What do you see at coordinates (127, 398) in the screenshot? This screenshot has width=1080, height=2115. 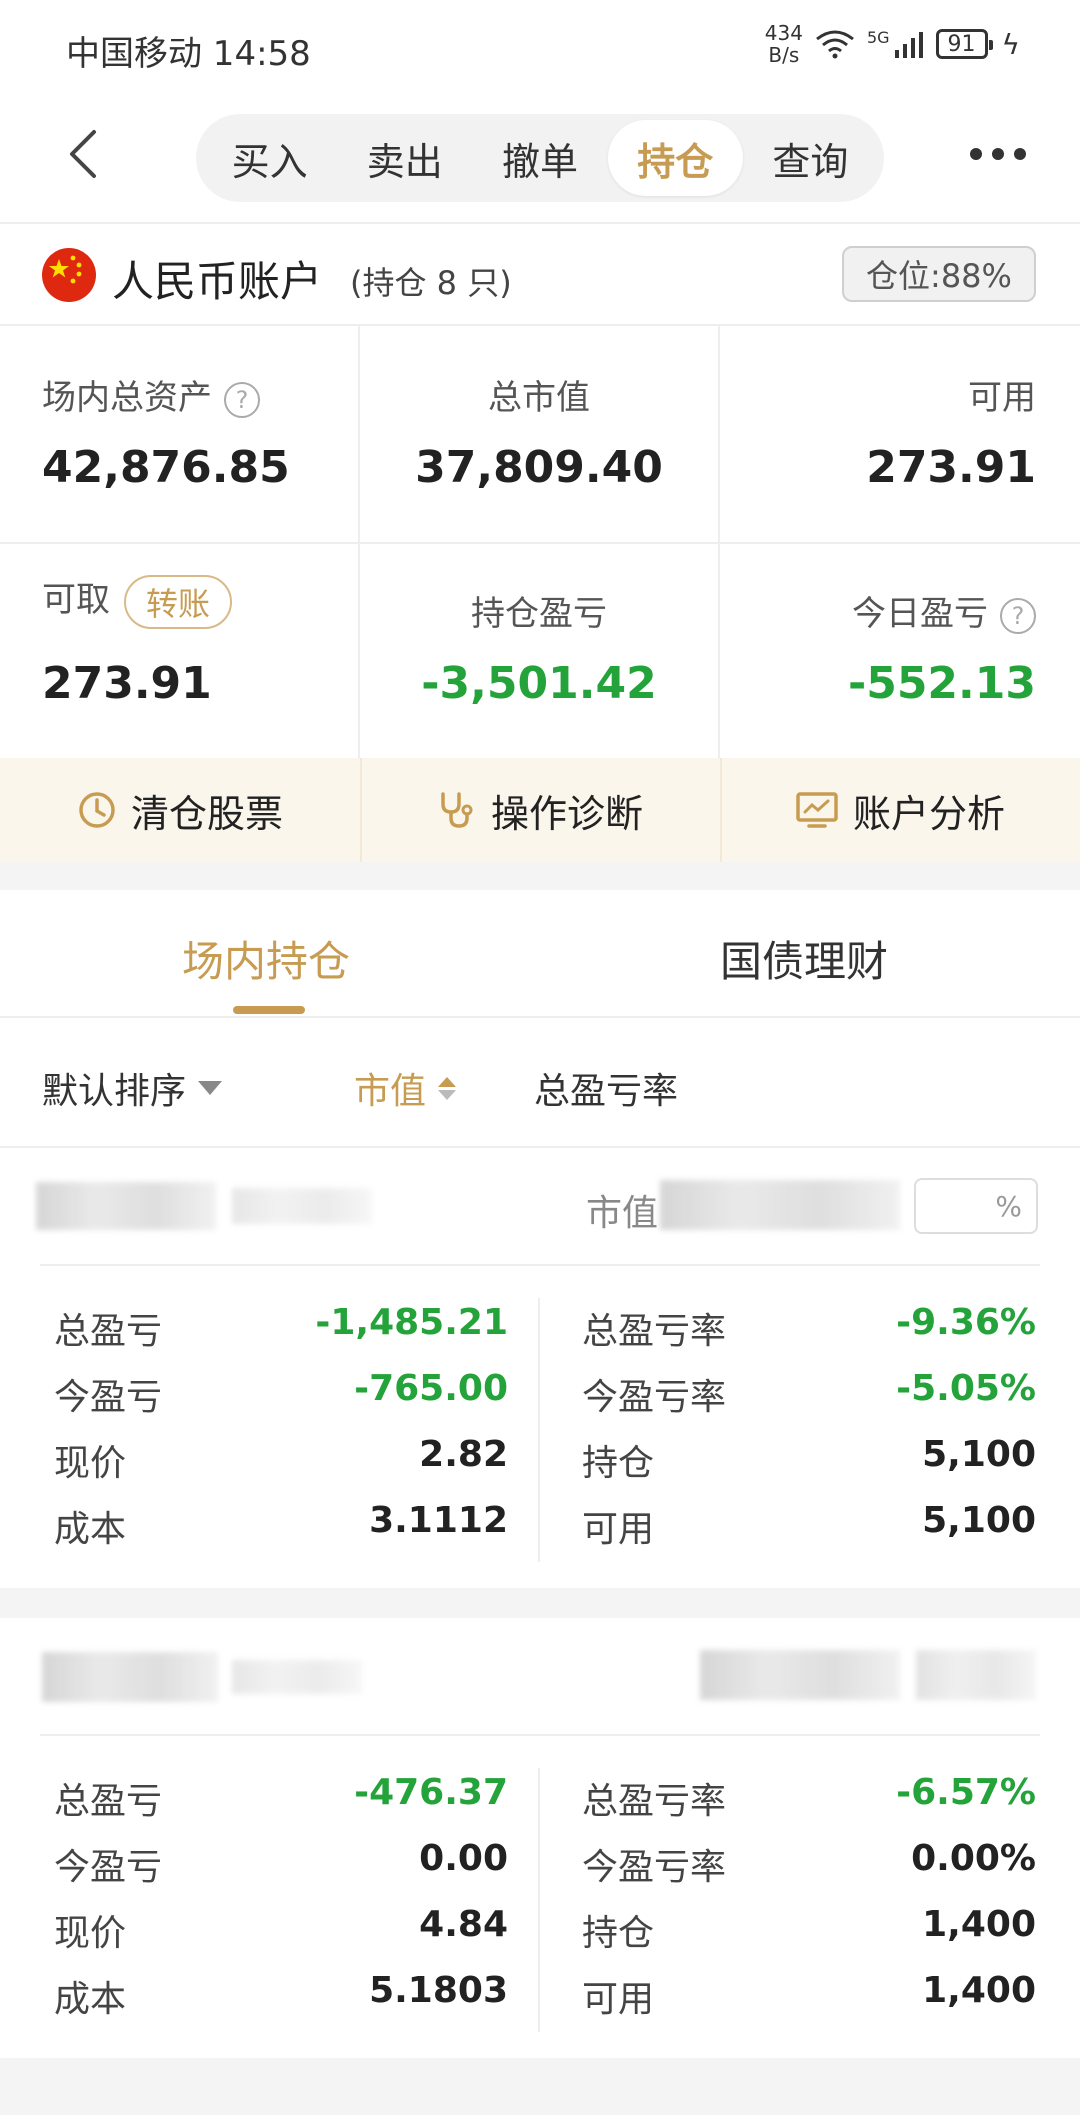 I see `stat-label: 场内总资产` at bounding box center [127, 398].